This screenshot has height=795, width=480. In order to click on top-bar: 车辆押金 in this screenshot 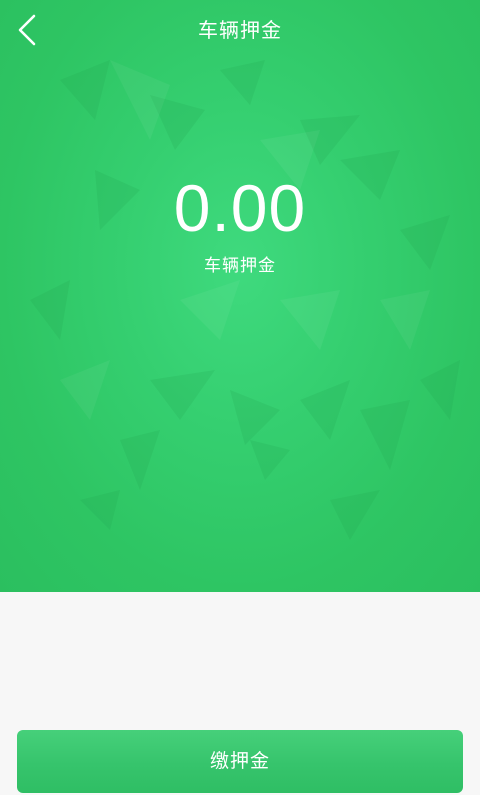, I will do `click(240, 30)`.